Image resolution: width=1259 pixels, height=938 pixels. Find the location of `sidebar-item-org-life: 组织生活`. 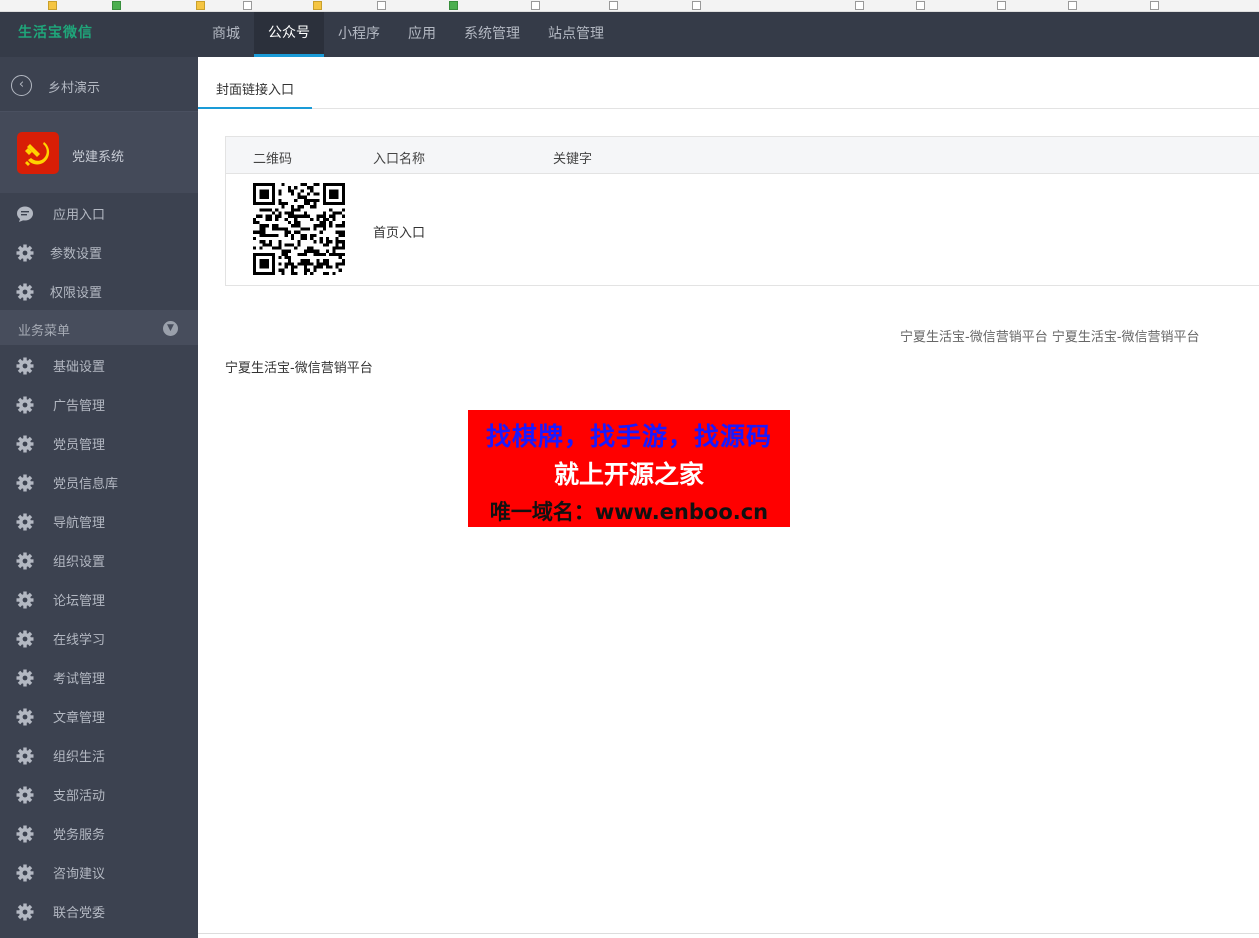

sidebar-item-org-life: 组织生活 is located at coordinates (99, 754).